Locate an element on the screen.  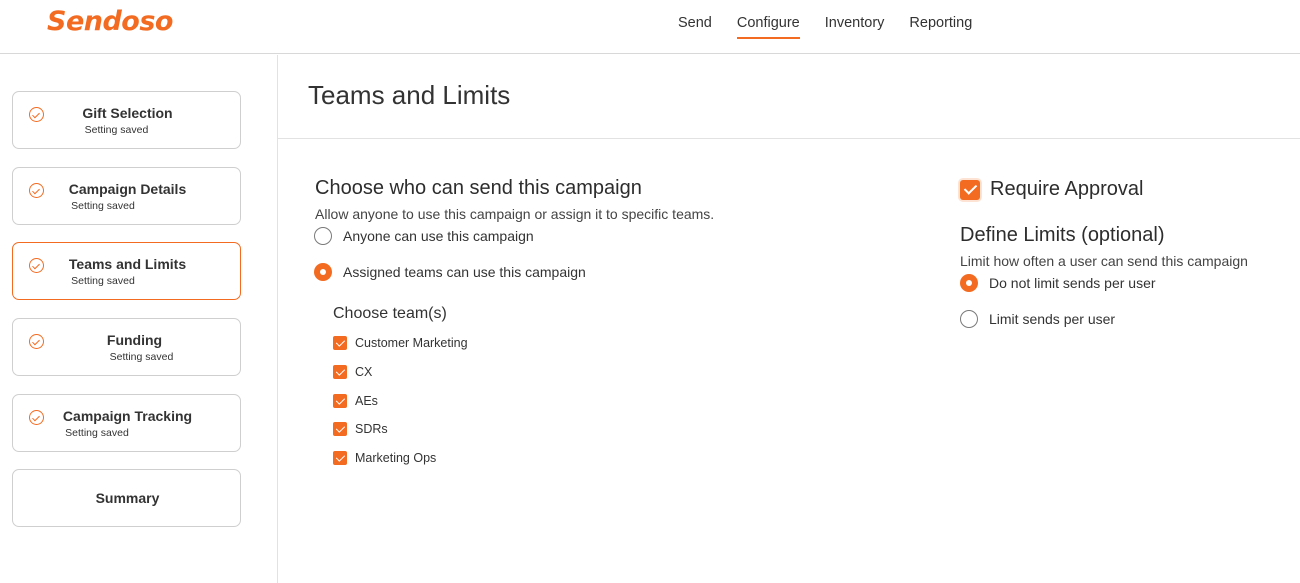
define-limits-heading: Define Limits (optional) is located at coordinates (1062, 235).